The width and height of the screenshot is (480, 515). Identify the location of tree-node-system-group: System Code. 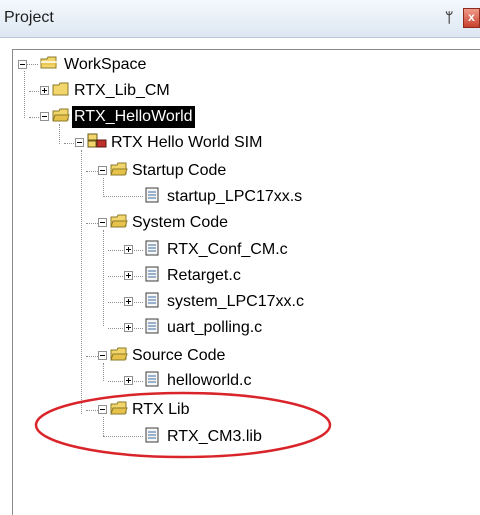
(198, 223).